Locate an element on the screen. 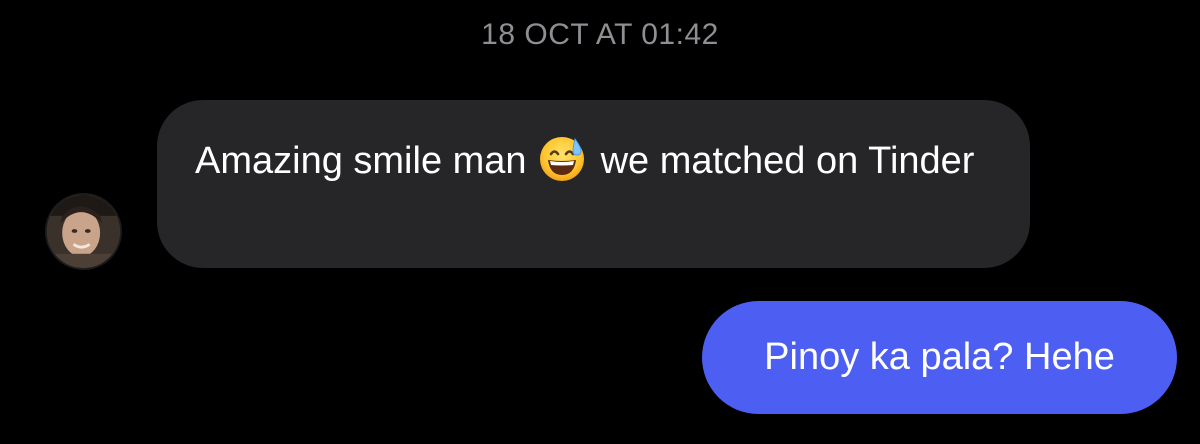 The height and width of the screenshot is (444, 1200). message-timestamp: 18 OCT AT 01:42 is located at coordinates (600, 34).